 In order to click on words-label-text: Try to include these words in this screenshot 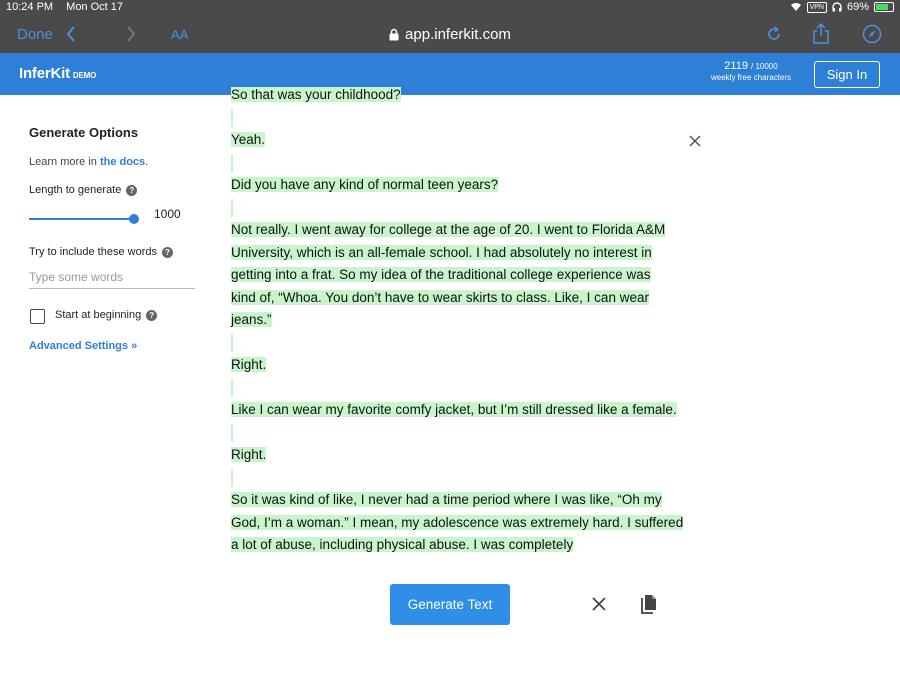, I will do `click(93, 252)`.